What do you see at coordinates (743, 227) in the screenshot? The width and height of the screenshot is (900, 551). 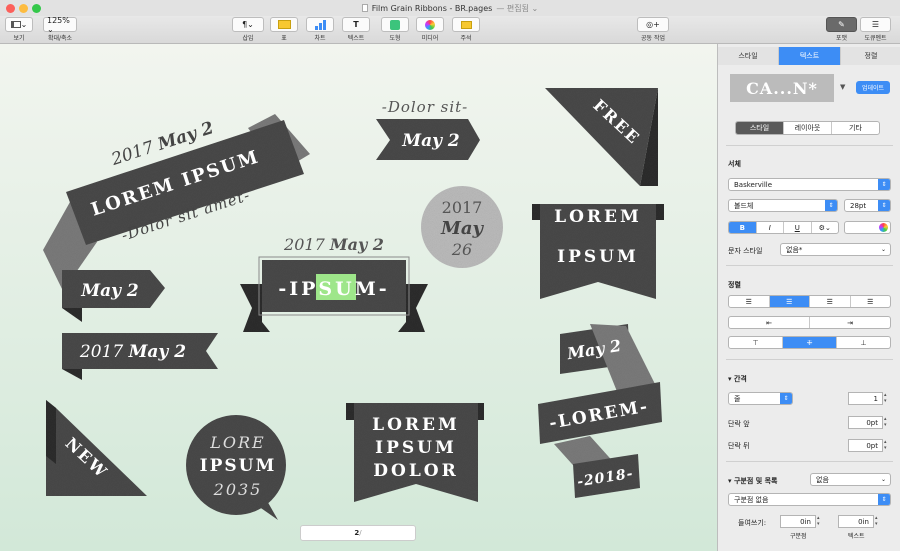 I see `bold-button: B` at bounding box center [743, 227].